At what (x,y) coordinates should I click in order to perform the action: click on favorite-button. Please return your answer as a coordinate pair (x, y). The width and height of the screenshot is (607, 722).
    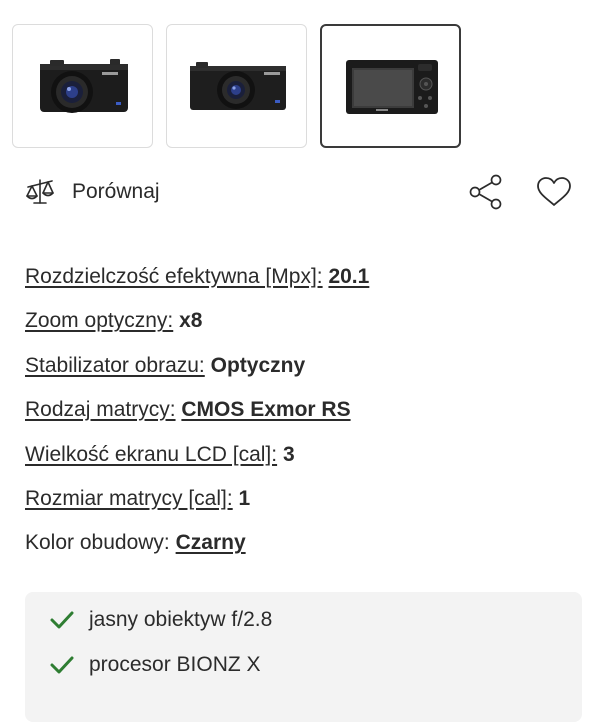
    Looking at the image, I should click on (554, 192).